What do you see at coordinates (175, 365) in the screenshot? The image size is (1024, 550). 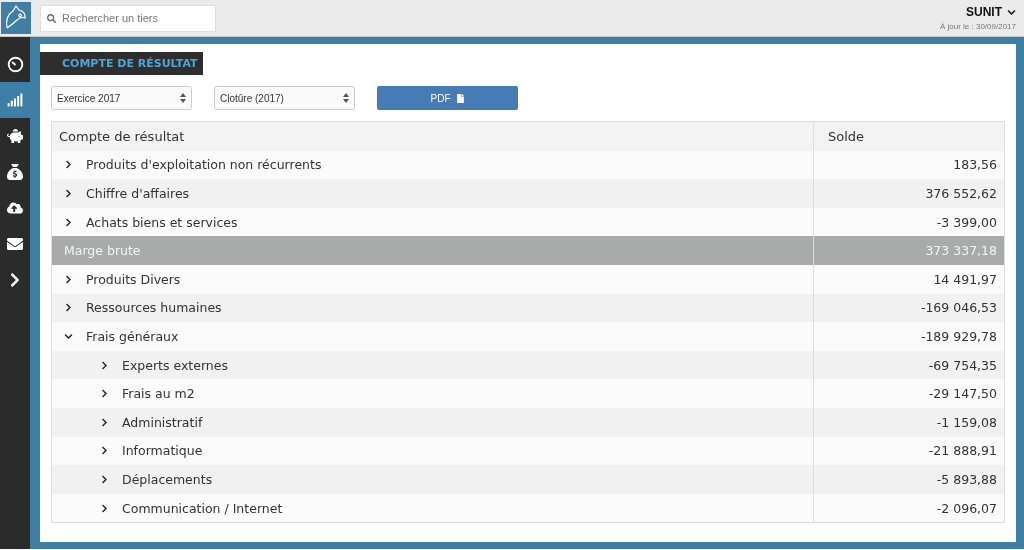 I see `row-label: Experts externes` at bounding box center [175, 365].